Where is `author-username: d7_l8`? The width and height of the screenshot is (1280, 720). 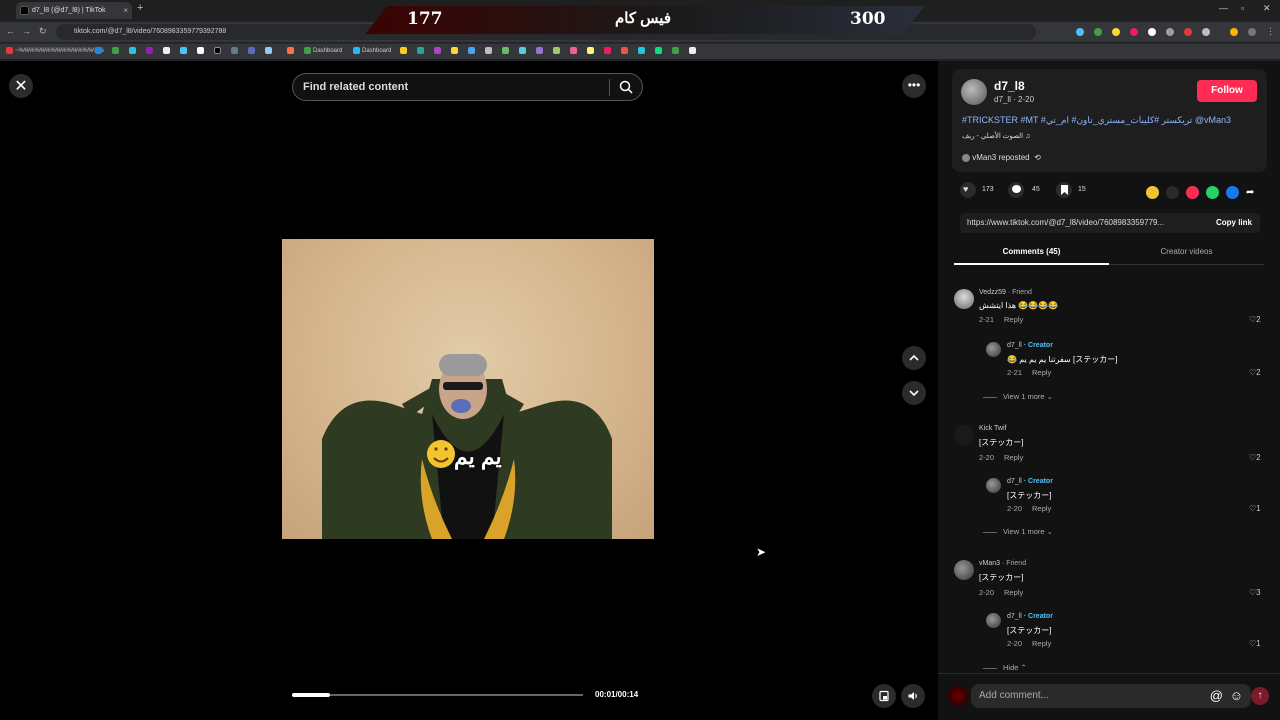 author-username: d7_l8 is located at coordinates (1009, 86).